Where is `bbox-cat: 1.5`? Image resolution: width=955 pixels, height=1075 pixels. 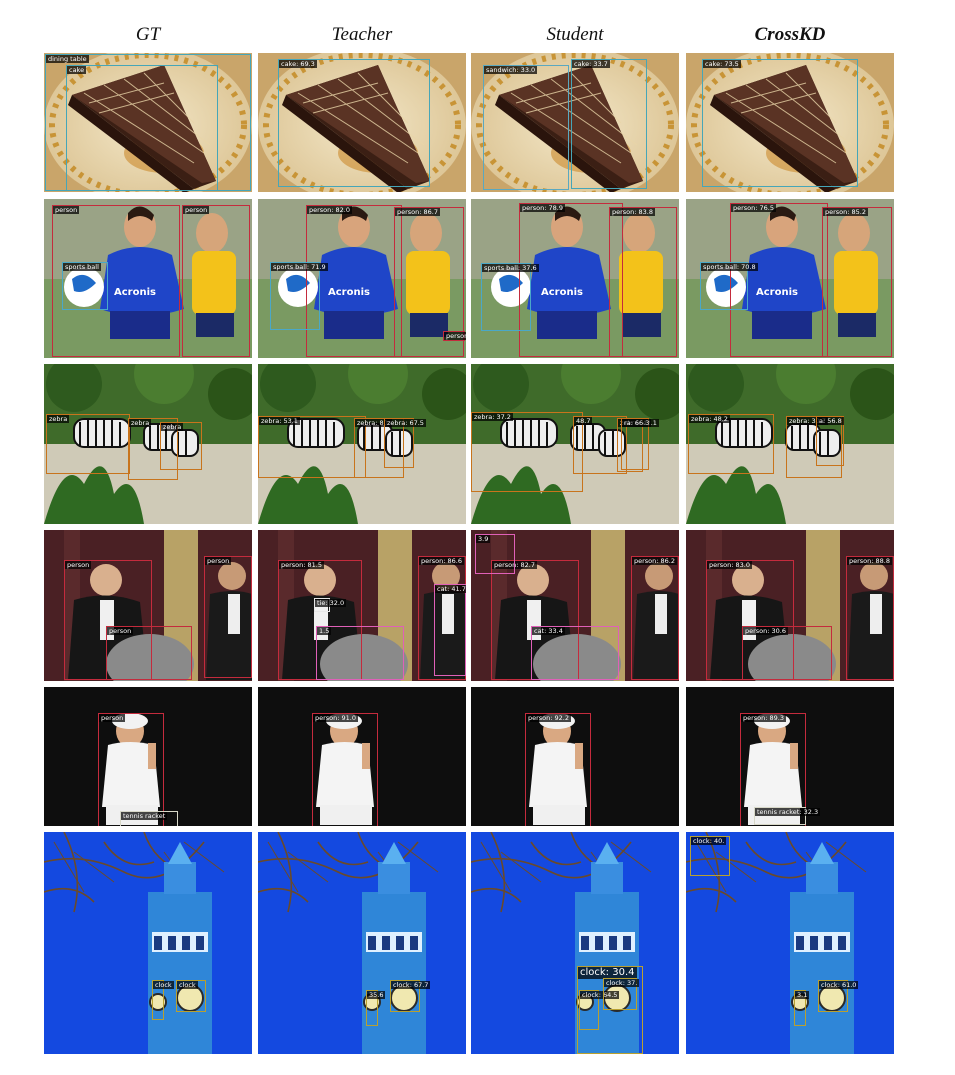 bbox-cat: 1.5 is located at coordinates (360, 653).